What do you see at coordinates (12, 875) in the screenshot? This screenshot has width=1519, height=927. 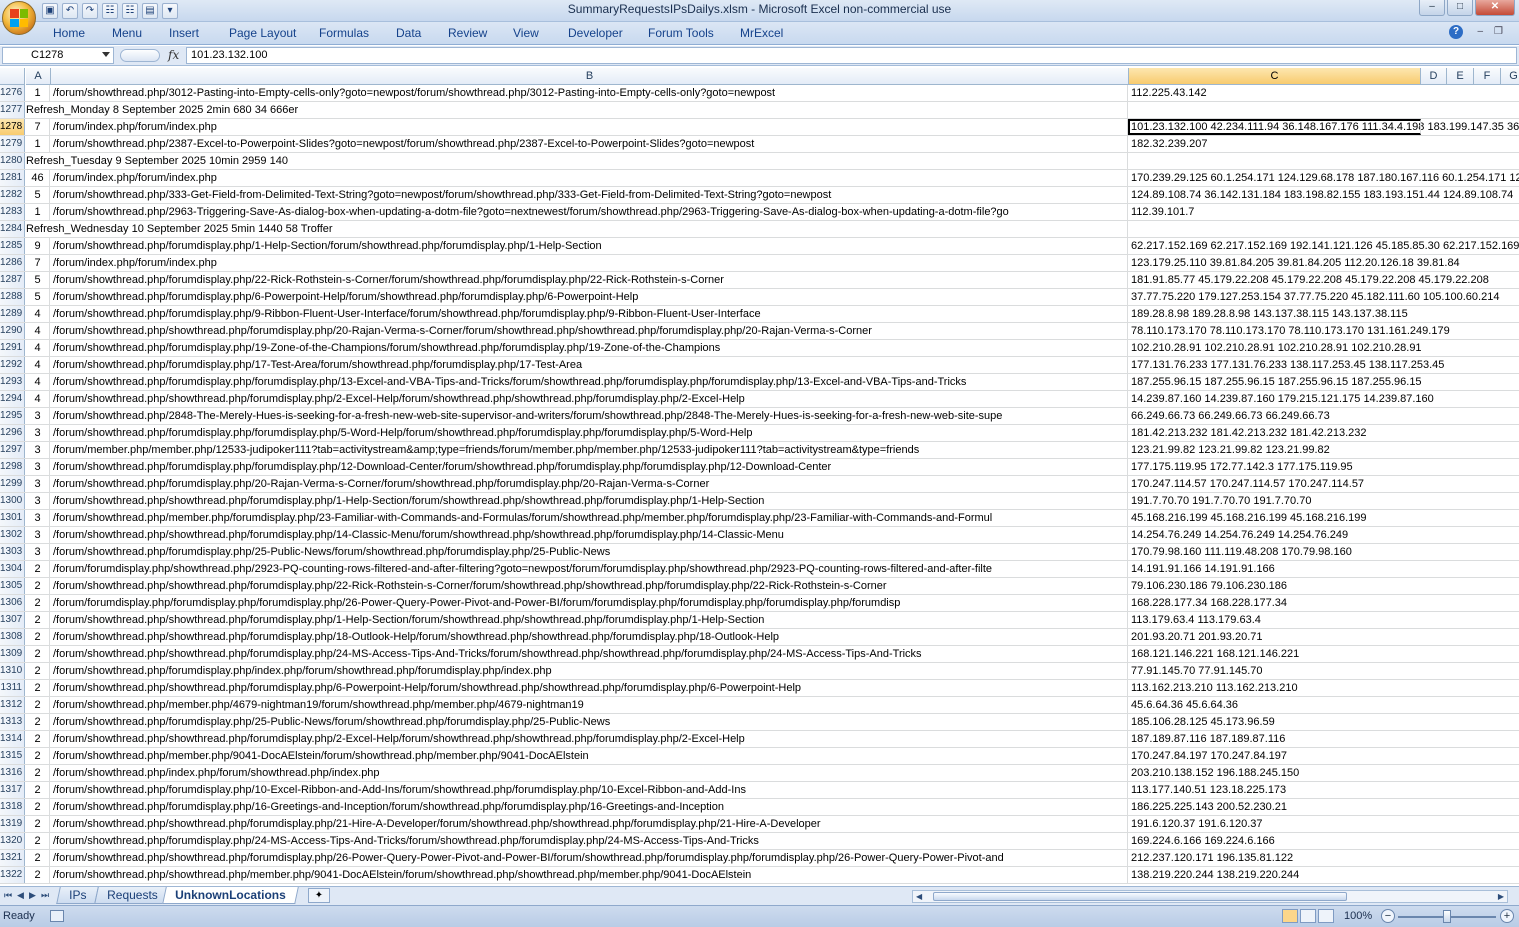 I see `row-header: 1322` at bounding box center [12, 875].